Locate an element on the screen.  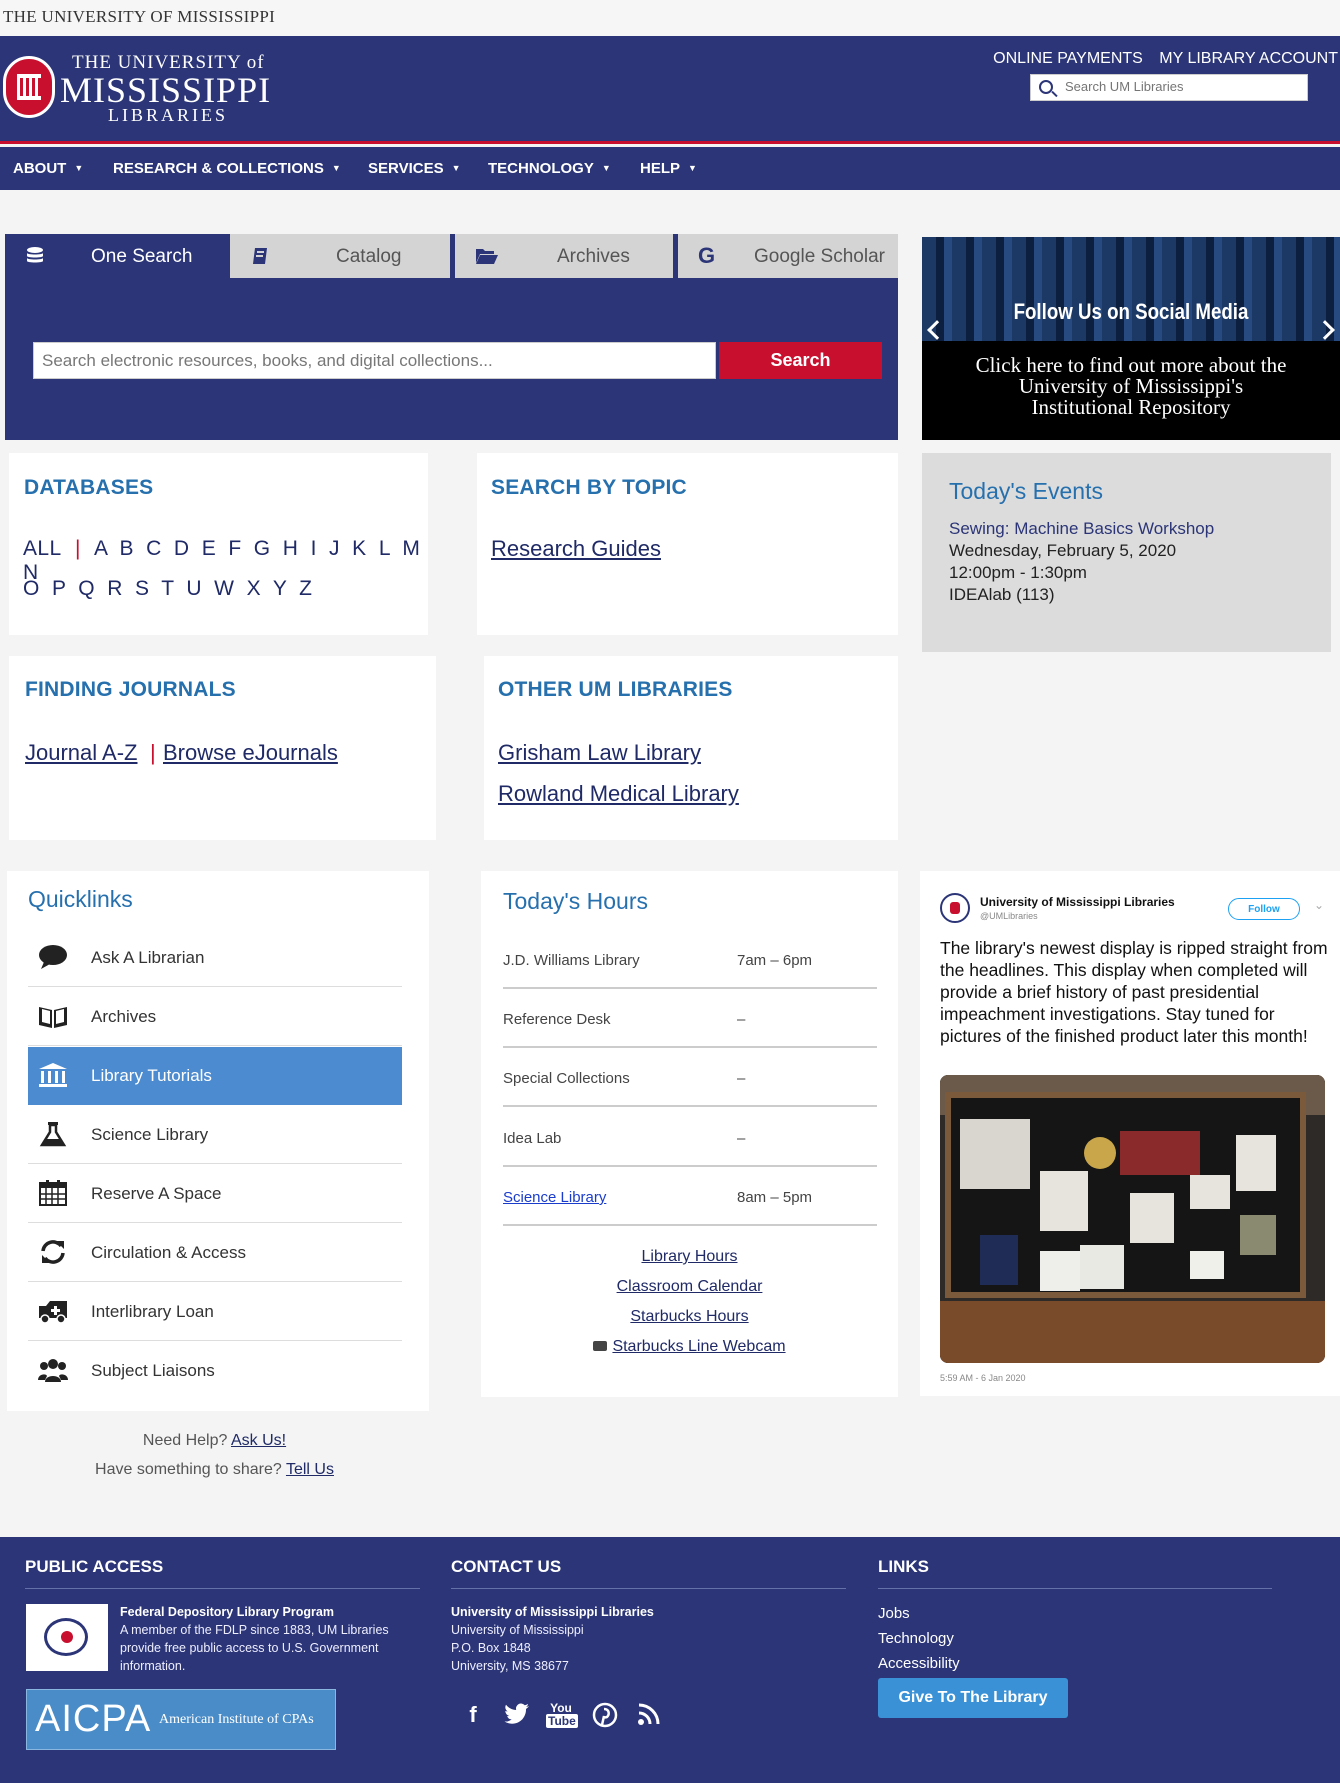
university-name: THE UNIVERSITY OF MISSISSIPPI is located at coordinates (139, 17).